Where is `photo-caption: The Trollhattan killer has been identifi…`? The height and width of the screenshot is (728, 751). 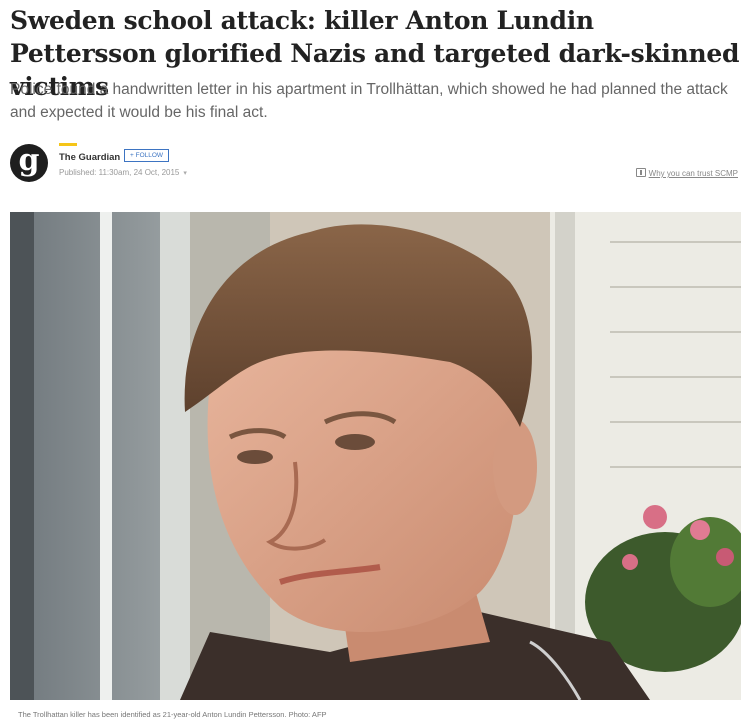
photo-caption: The Trollhattan killer has been identifi… is located at coordinates (172, 714).